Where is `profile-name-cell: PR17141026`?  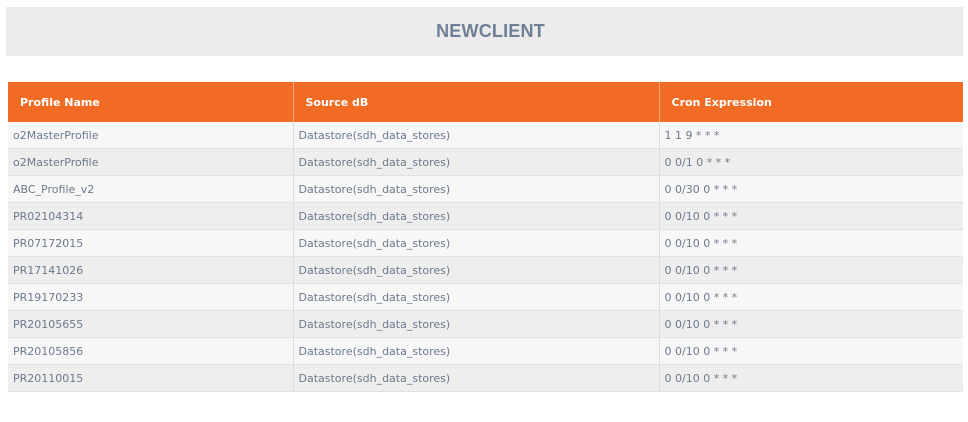 profile-name-cell: PR17141026 is located at coordinates (150, 270).